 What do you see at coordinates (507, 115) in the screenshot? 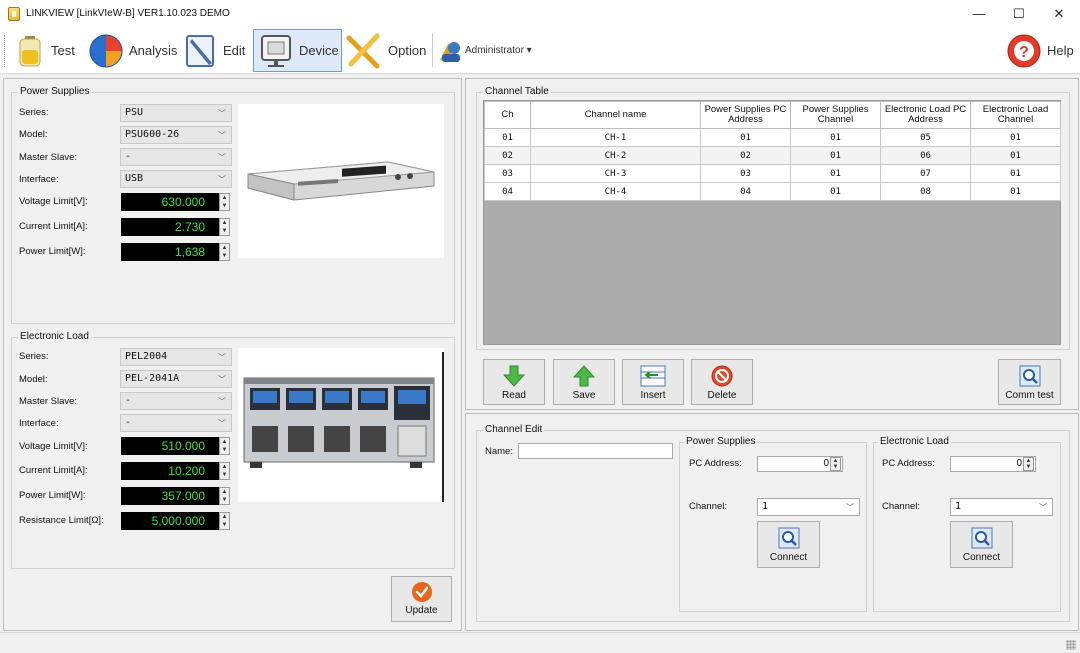
I see `col-header-ch: Ch` at bounding box center [507, 115].